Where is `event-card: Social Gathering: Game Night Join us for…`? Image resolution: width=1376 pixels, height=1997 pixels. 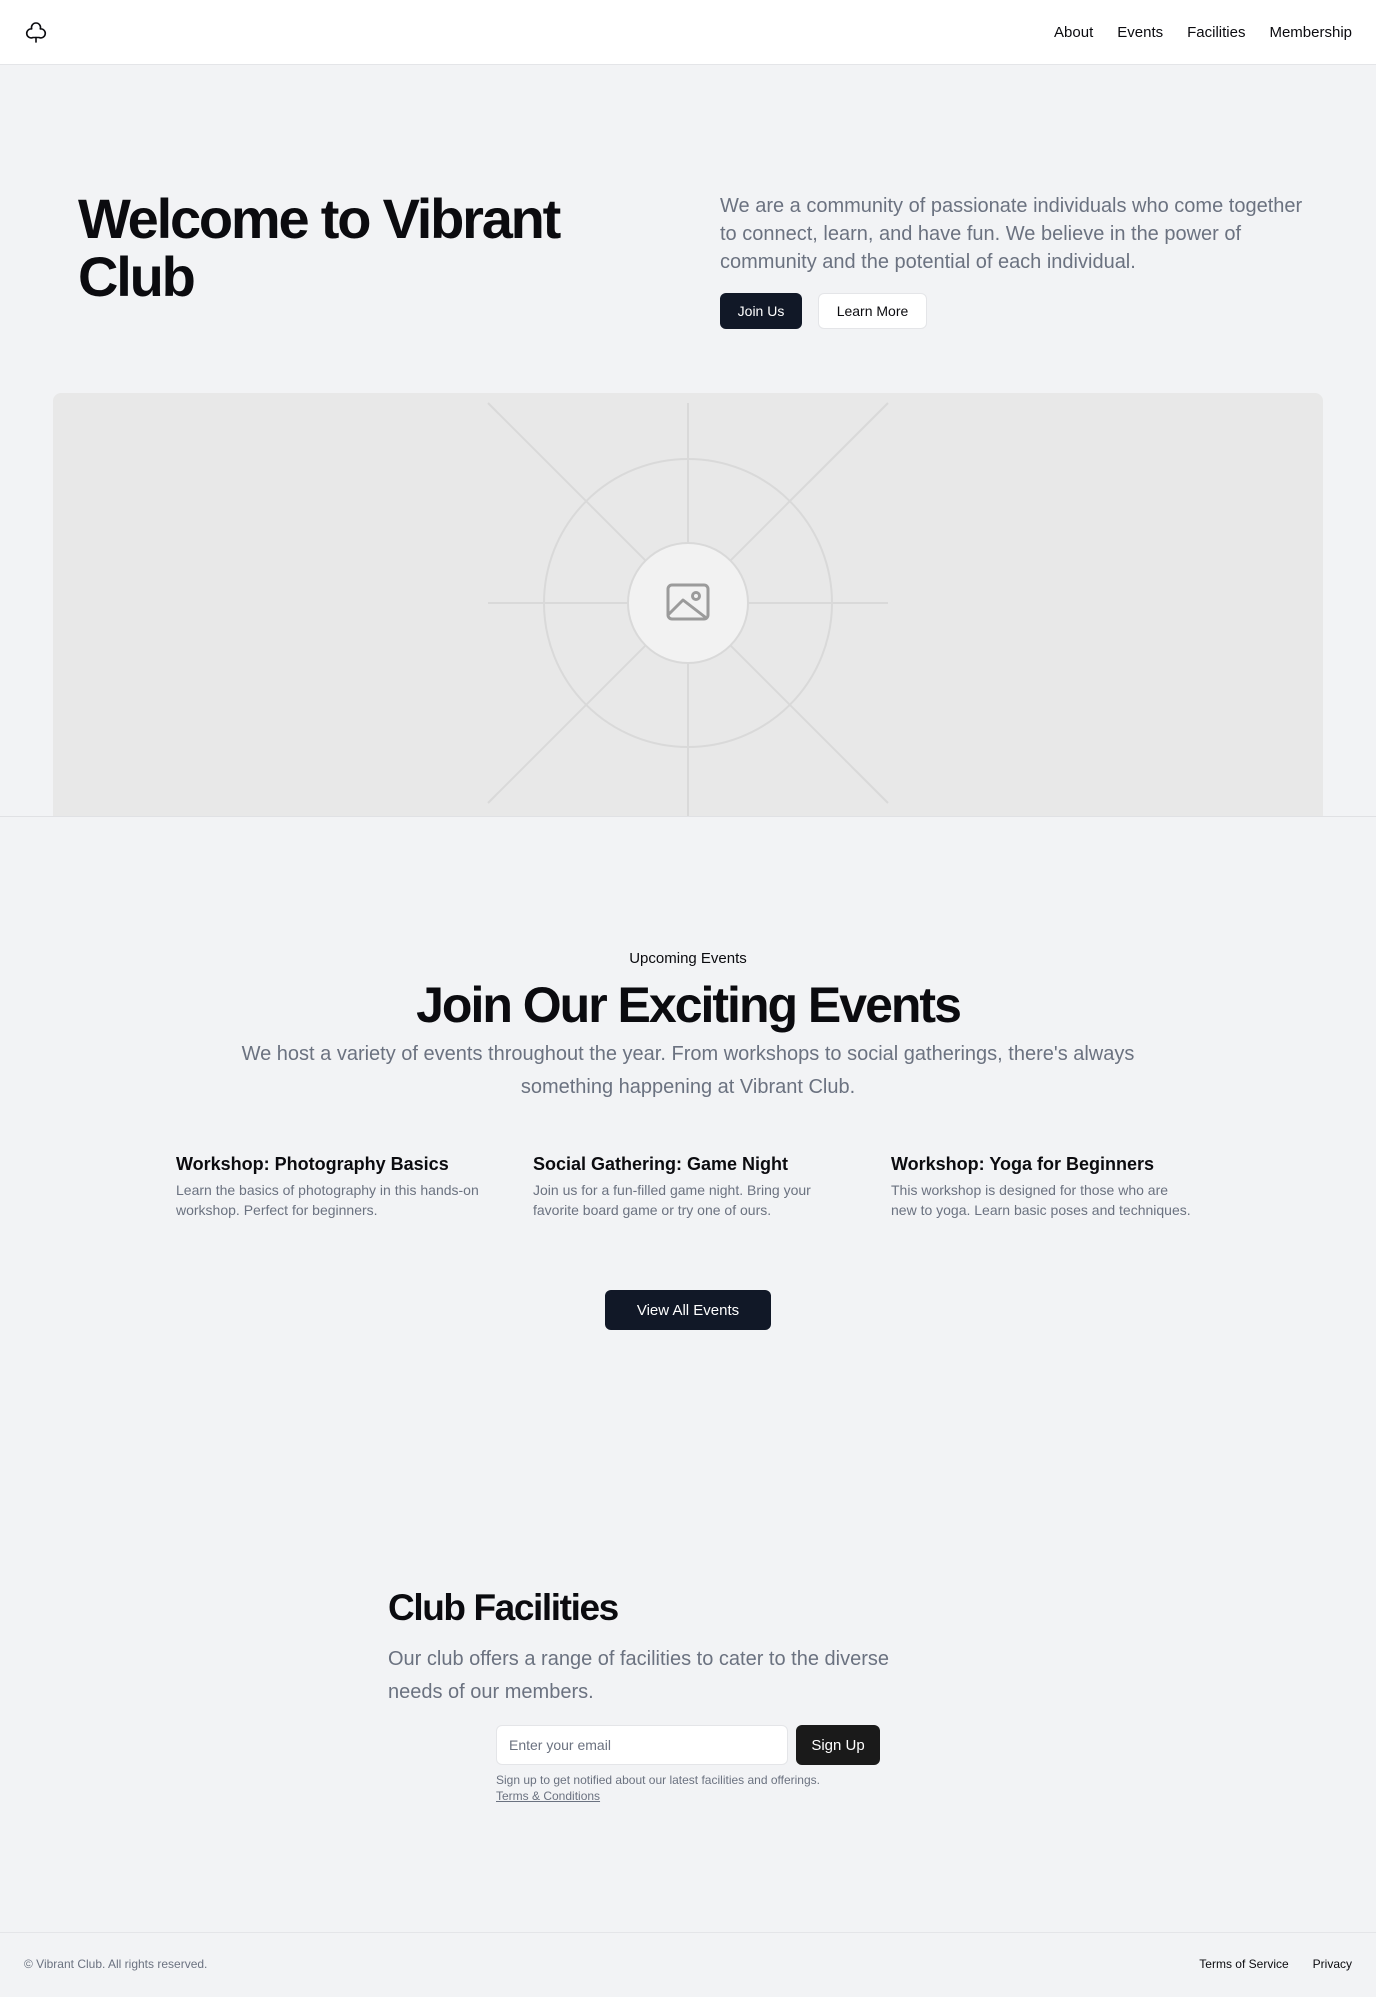
event-card: Social Gathering: Game Night Join us for… is located at coordinates (688, 1186).